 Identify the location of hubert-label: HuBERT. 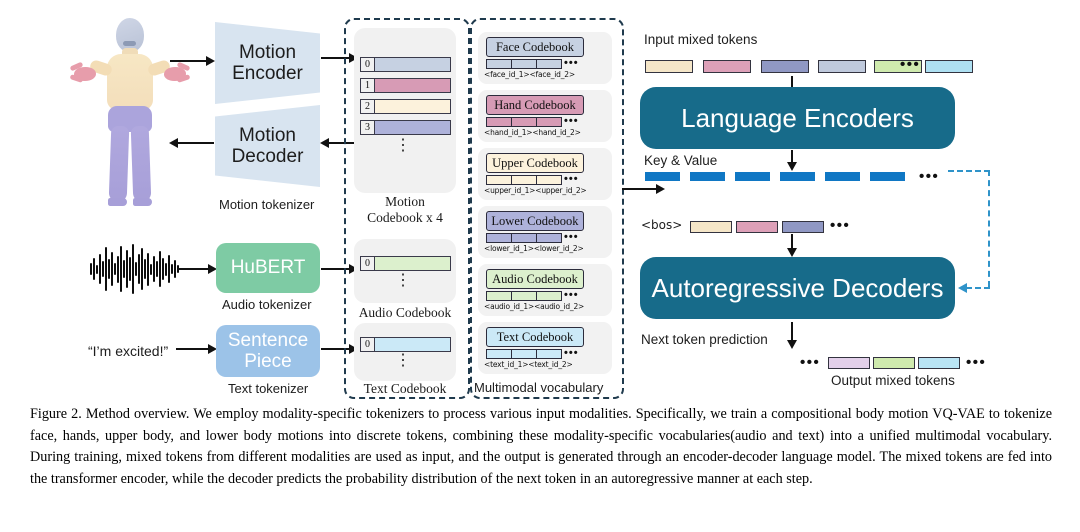
(268, 268).